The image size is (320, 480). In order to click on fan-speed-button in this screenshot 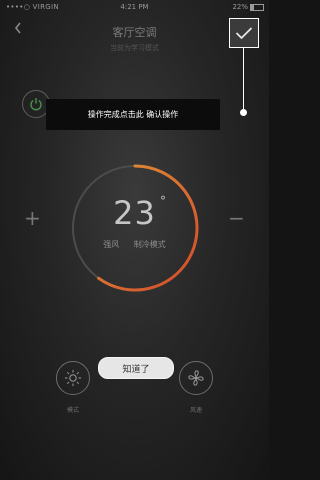, I will do `click(196, 378)`.